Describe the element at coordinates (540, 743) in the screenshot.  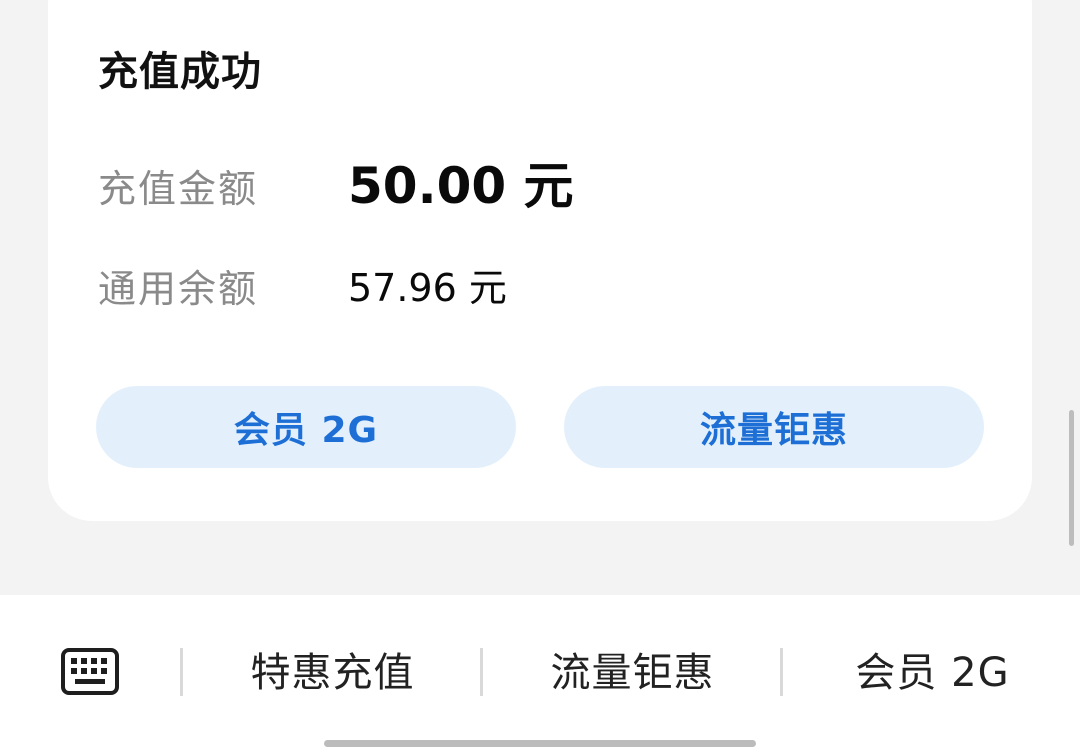
I see `home-indicator` at that location.